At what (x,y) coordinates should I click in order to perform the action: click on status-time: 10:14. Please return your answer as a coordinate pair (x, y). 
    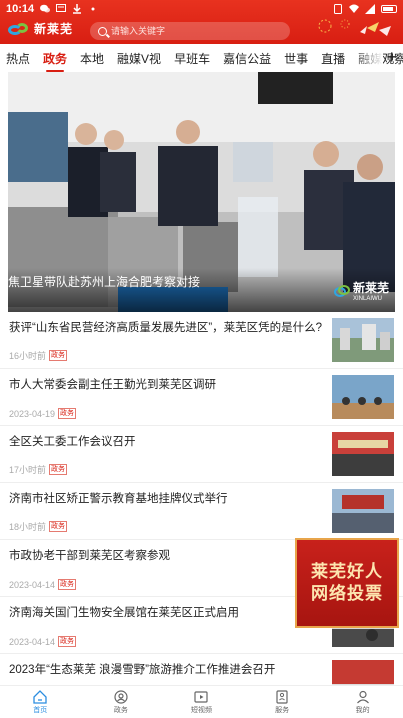
    Looking at the image, I should click on (20, 8).